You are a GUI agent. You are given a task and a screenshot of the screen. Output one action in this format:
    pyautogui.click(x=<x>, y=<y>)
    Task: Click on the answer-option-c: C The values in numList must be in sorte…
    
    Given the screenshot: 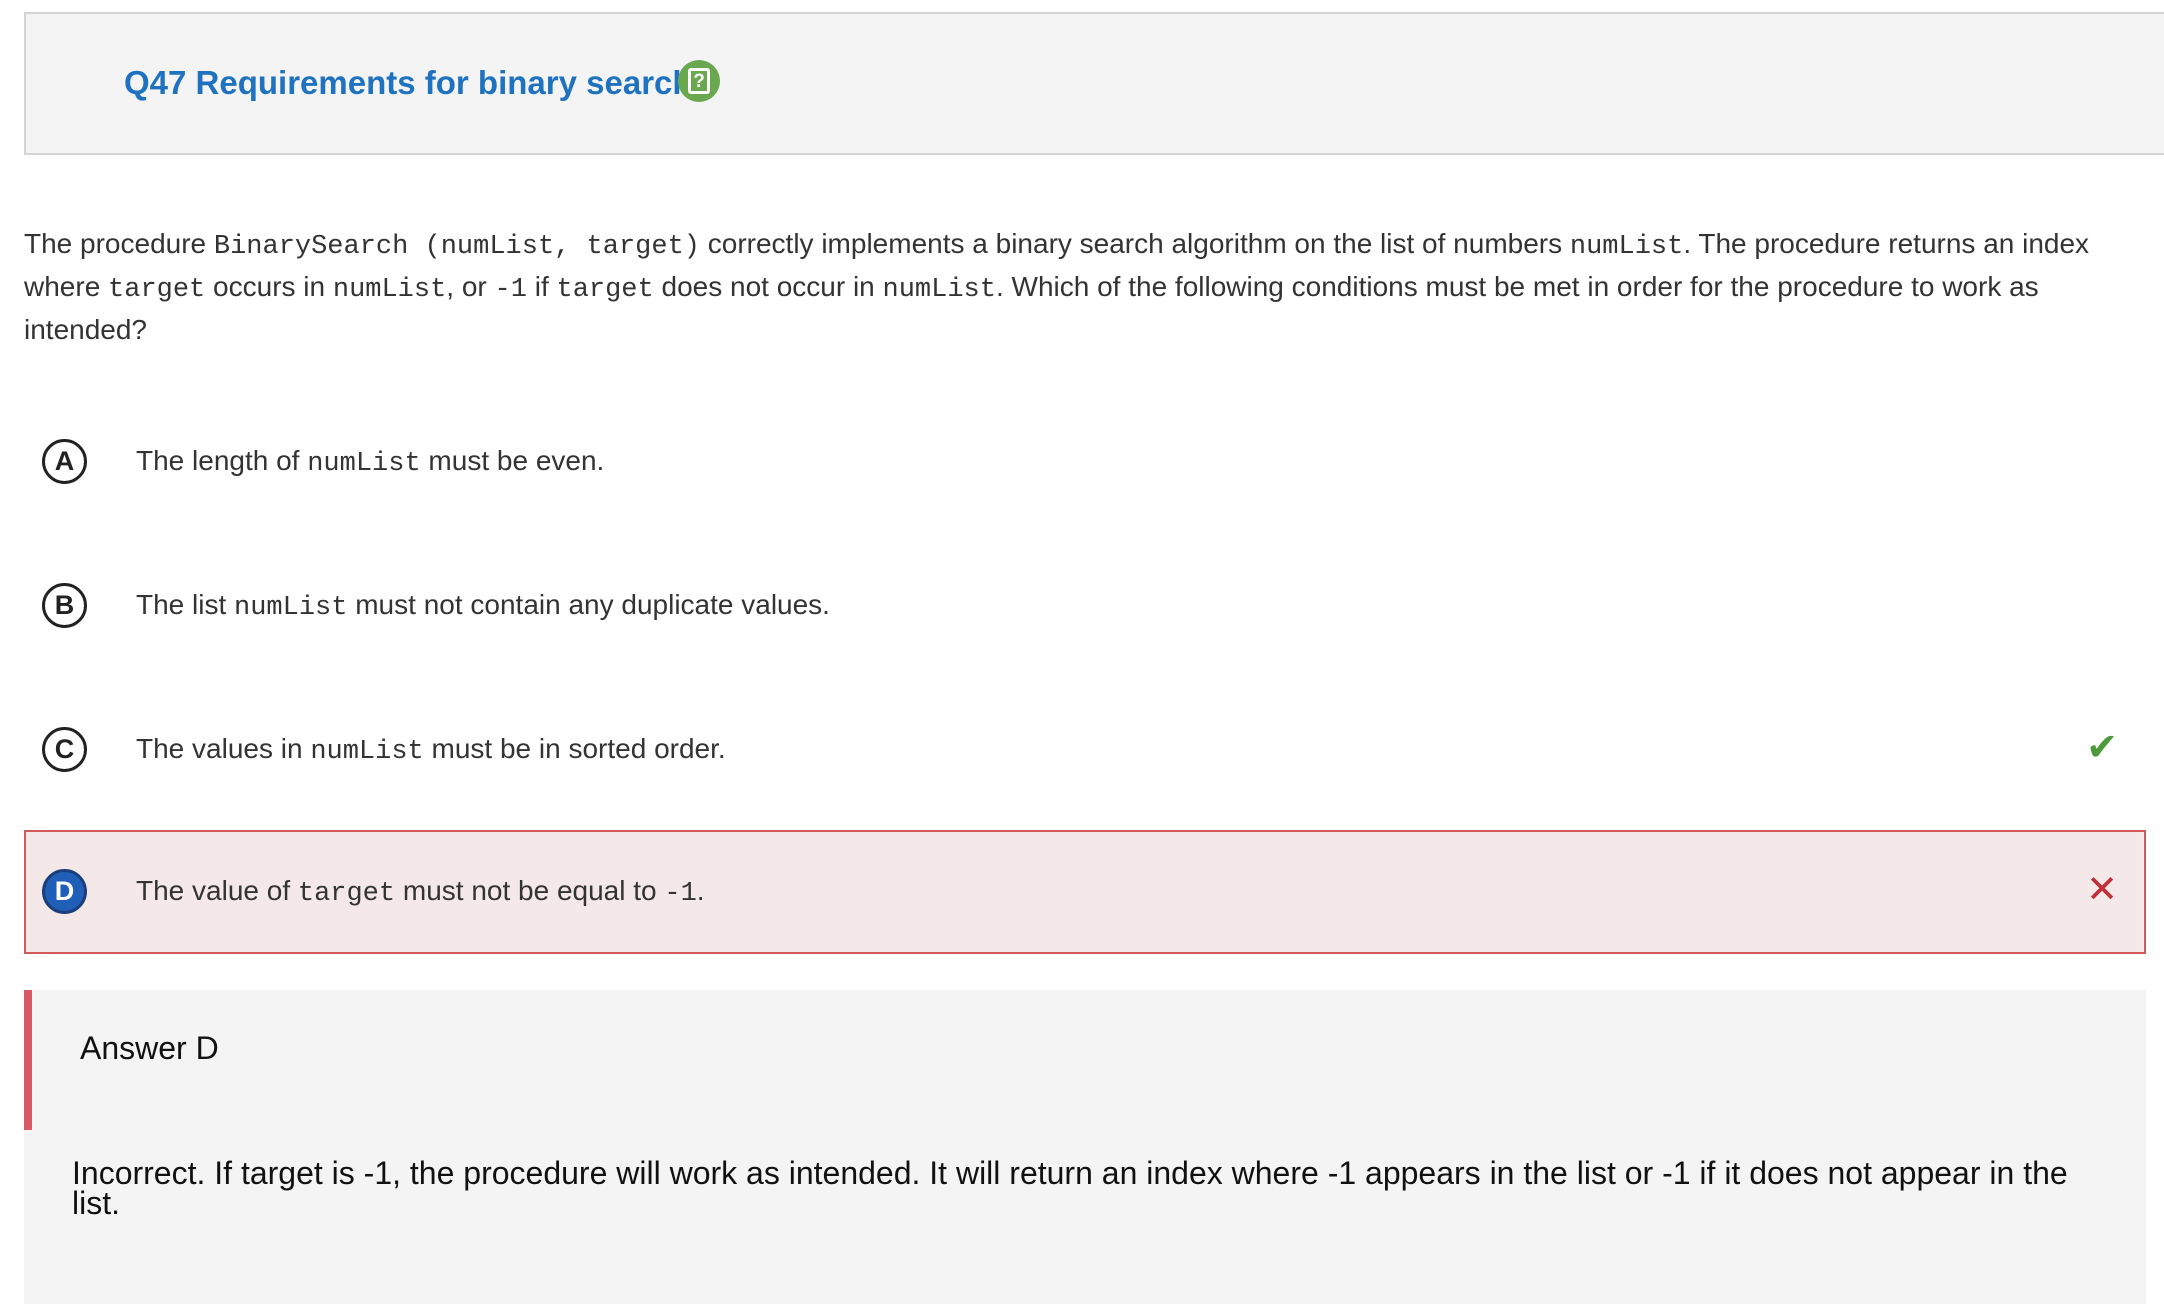 What is the action you would take?
    pyautogui.click(x=1085, y=750)
    